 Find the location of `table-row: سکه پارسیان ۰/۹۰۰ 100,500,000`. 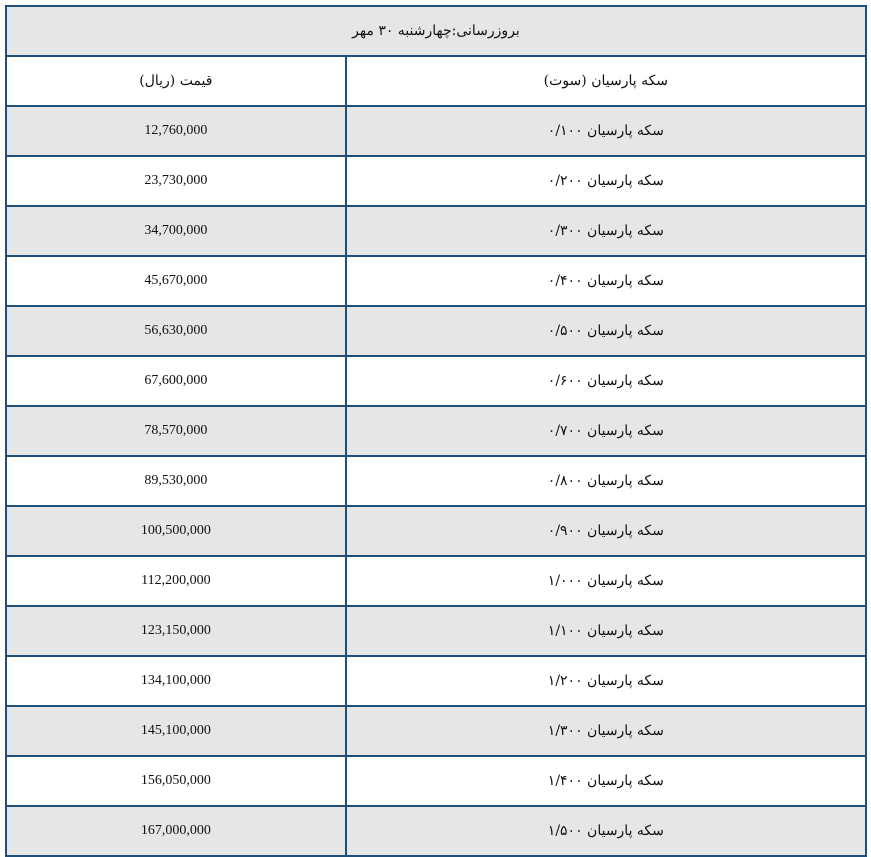

table-row: سکه پارسیان ۰/۹۰۰ 100,500,000 is located at coordinates (436, 531).